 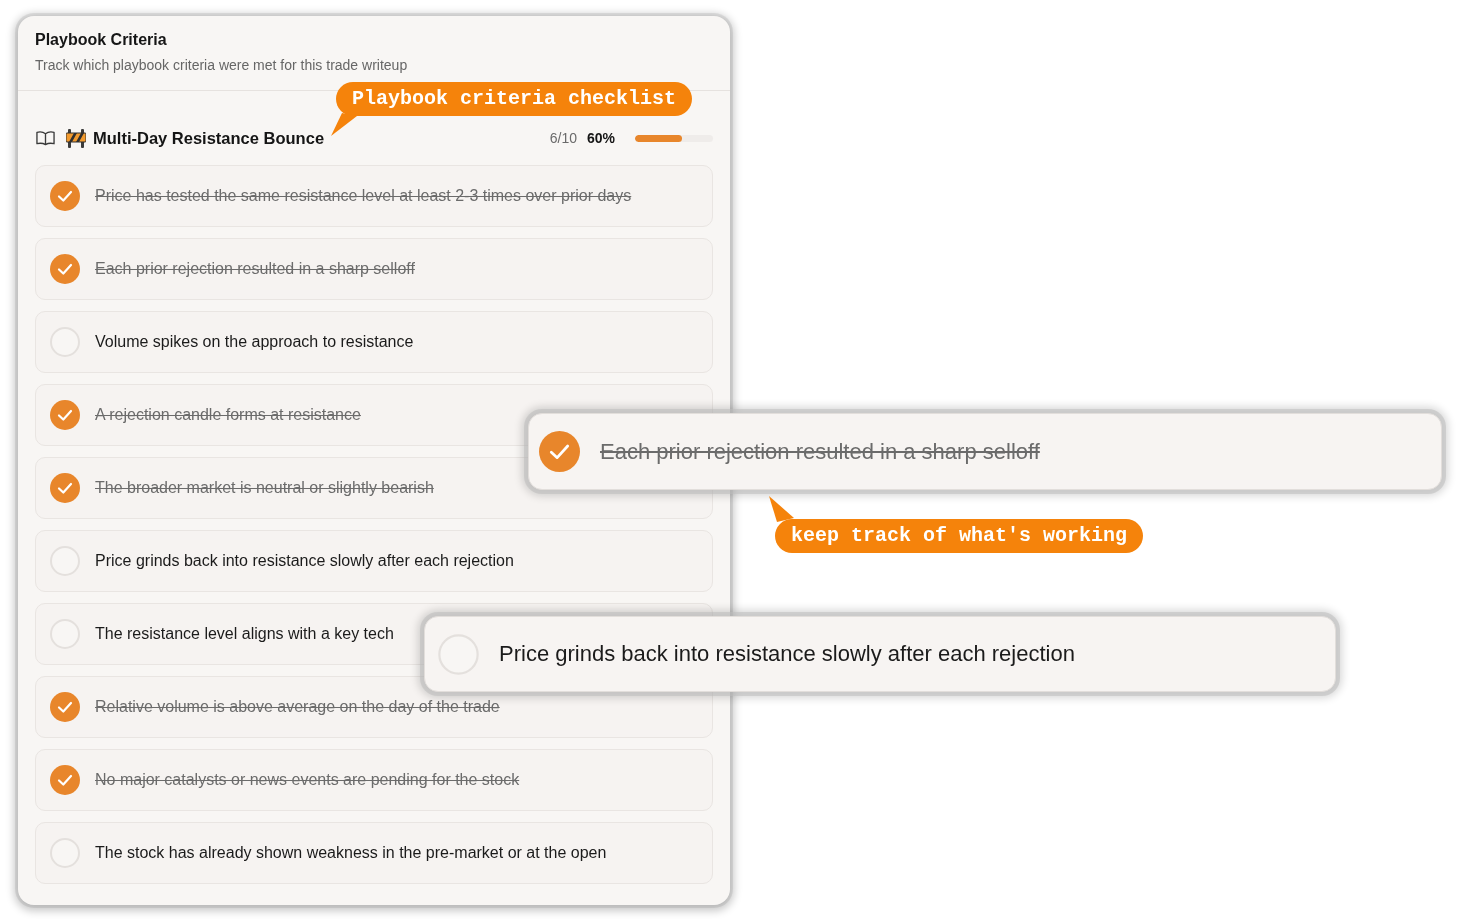 I want to click on completion-percent: 60%, so click(x=600, y=138).